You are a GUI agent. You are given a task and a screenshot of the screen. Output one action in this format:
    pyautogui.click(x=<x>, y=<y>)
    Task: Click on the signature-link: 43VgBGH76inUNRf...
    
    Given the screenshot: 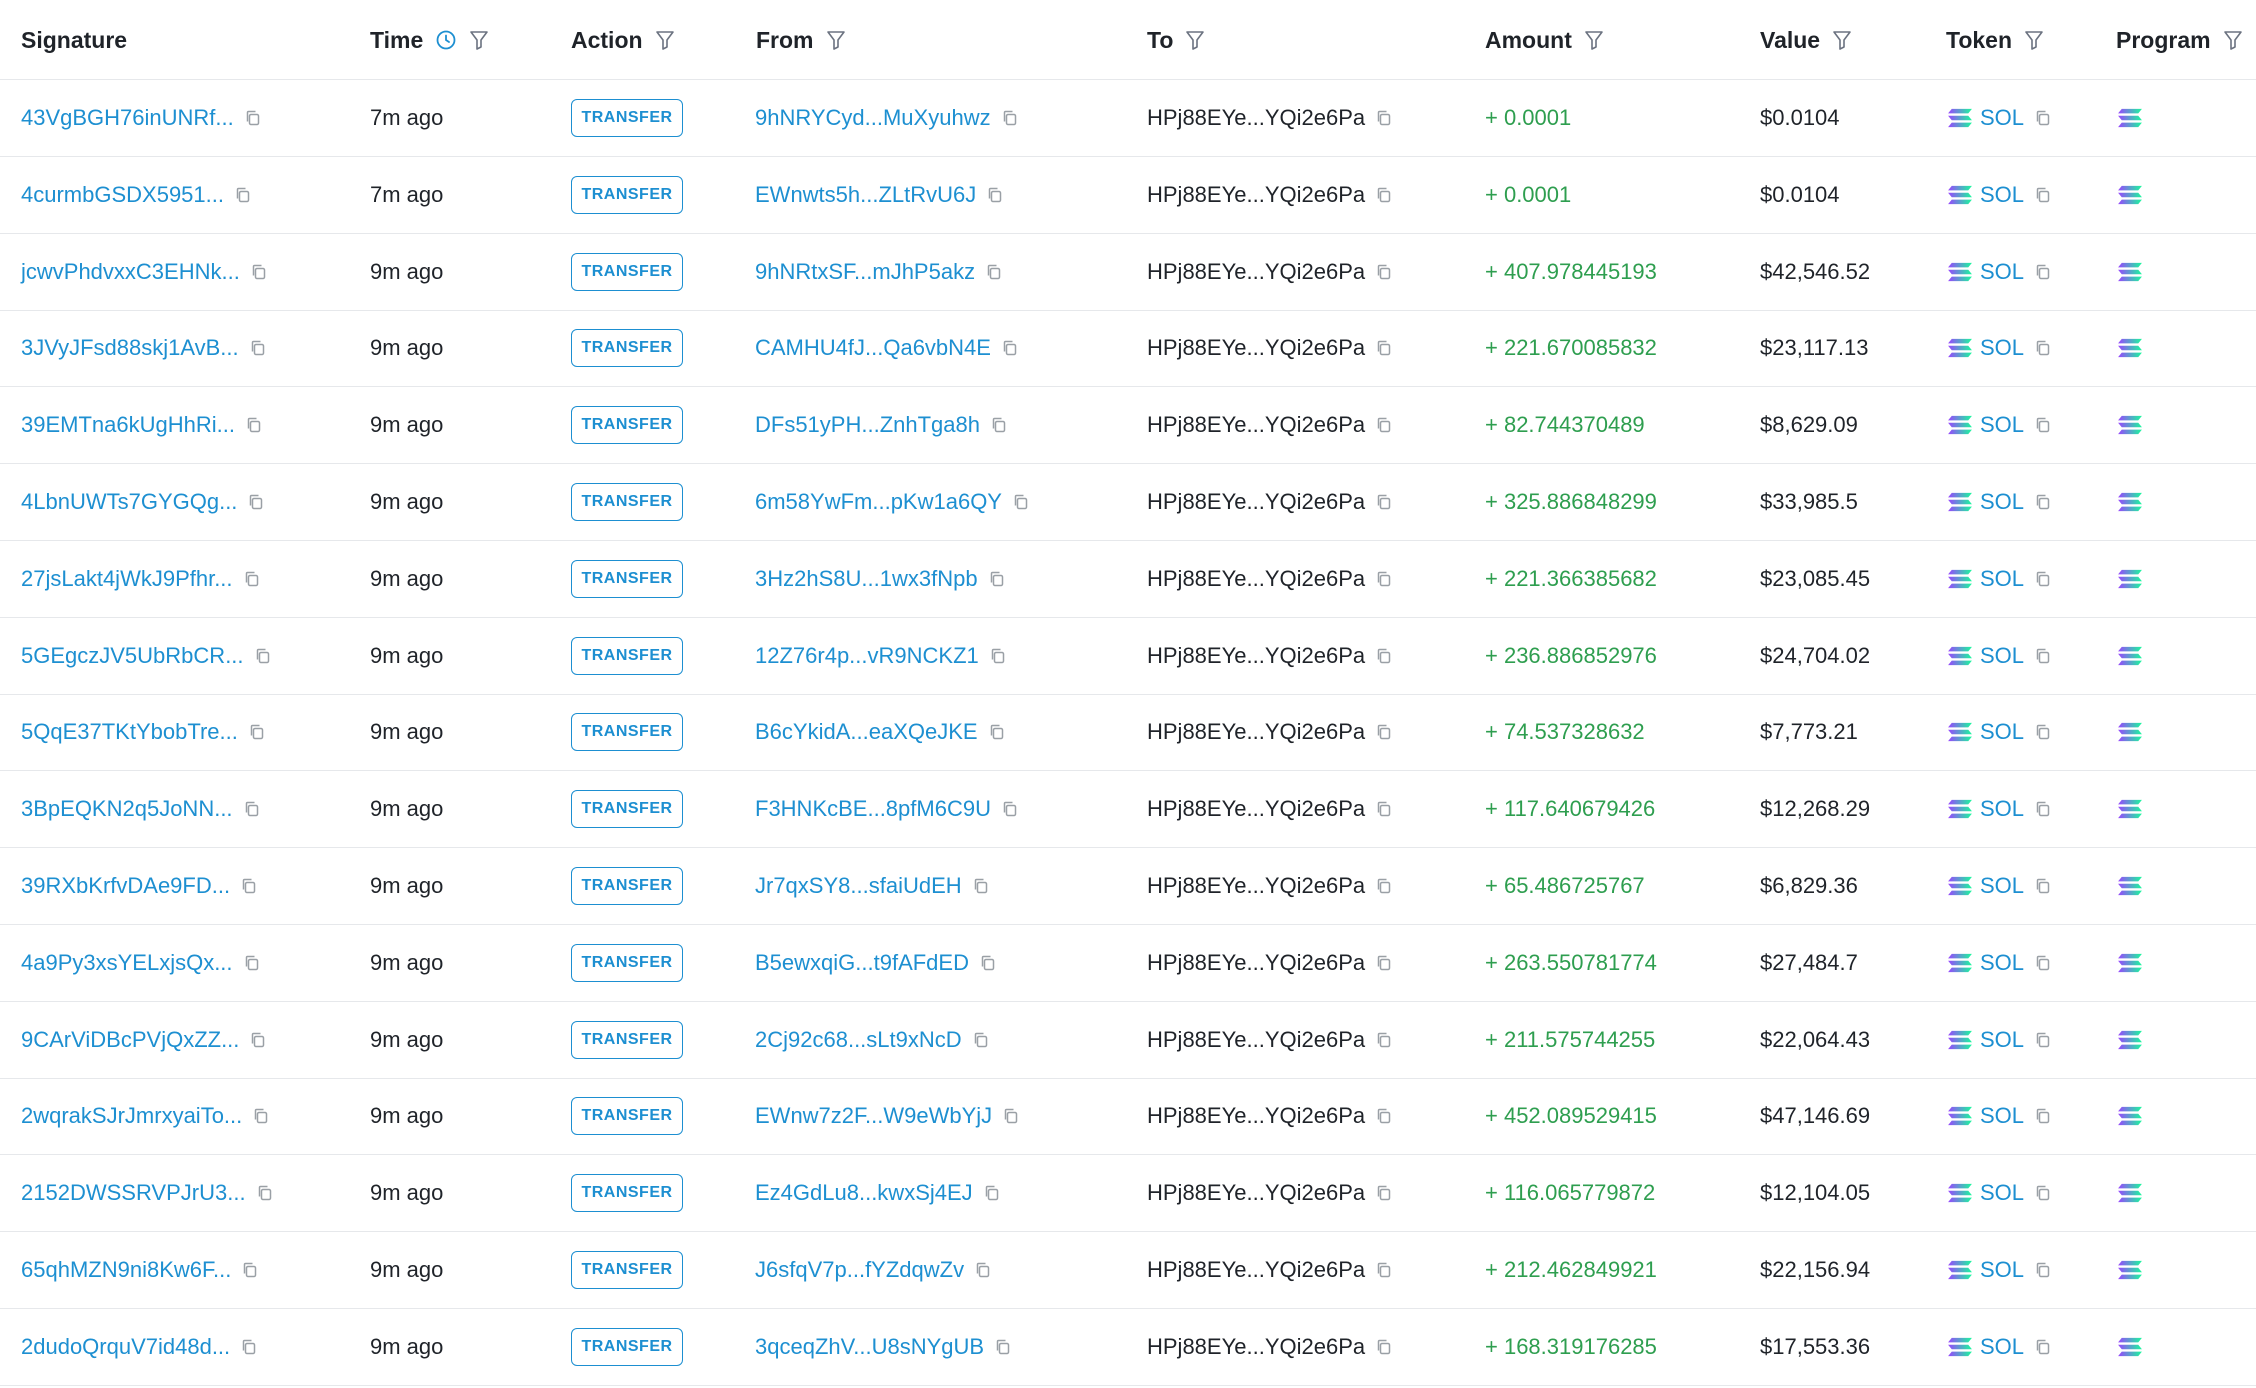 What is the action you would take?
    pyautogui.click(x=127, y=118)
    